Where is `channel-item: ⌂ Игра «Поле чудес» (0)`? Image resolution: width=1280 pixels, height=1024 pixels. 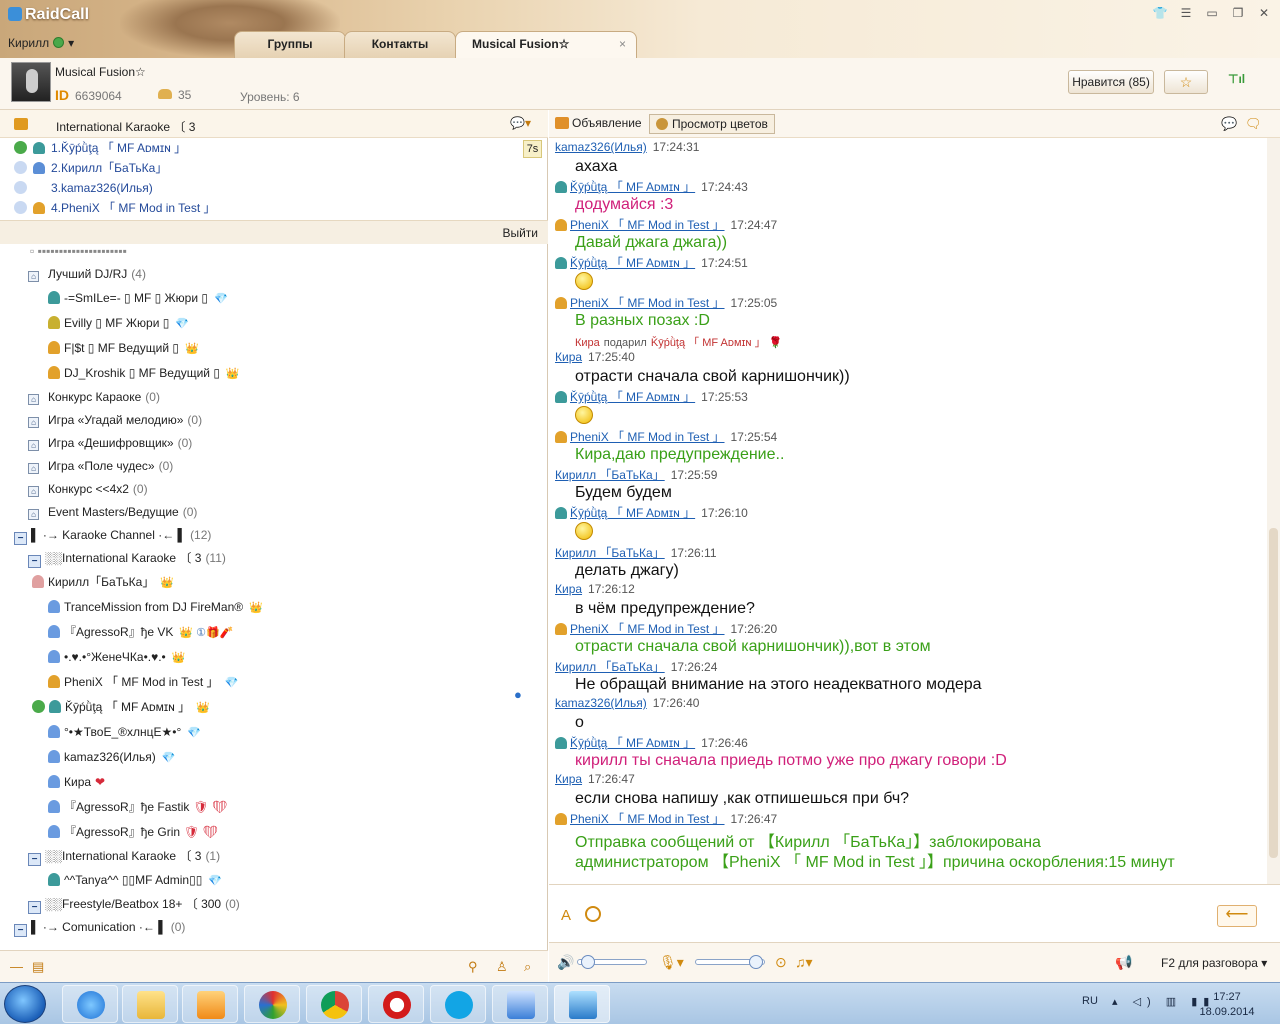 channel-item: ⌂ Игра «Поле чудес» (0) is located at coordinates (100, 466).